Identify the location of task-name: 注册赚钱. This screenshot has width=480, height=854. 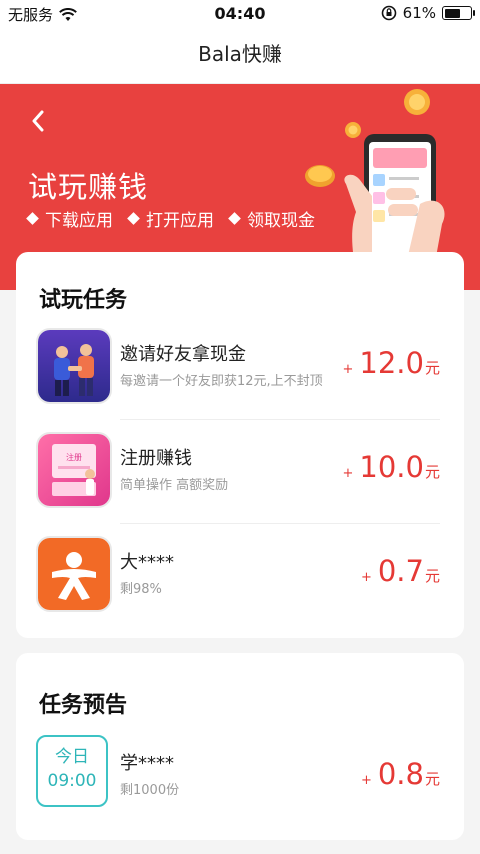
(156, 458).